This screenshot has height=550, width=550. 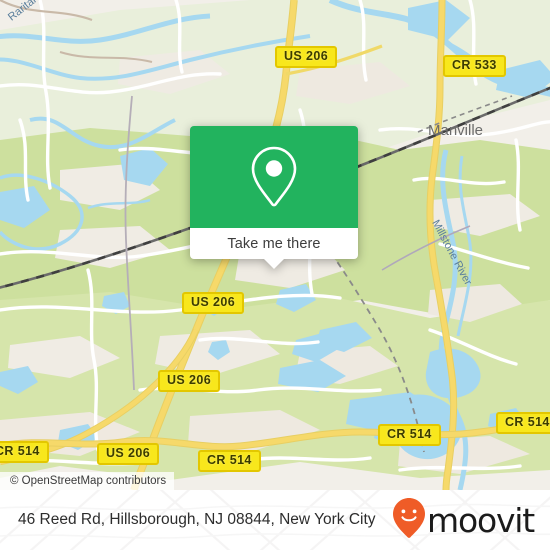 I want to click on moovit-logo: moovit, so click(x=463, y=520).